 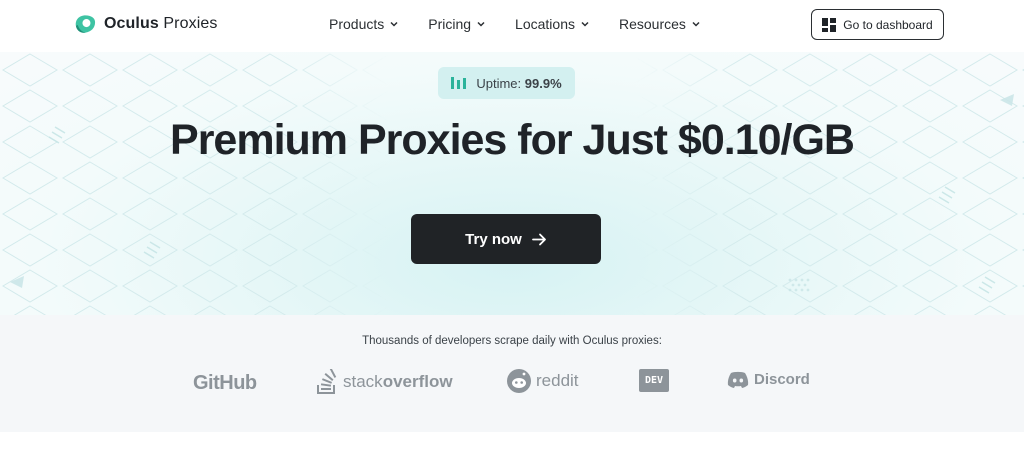 What do you see at coordinates (538, 239) in the screenshot?
I see `arrow-right-icon` at bounding box center [538, 239].